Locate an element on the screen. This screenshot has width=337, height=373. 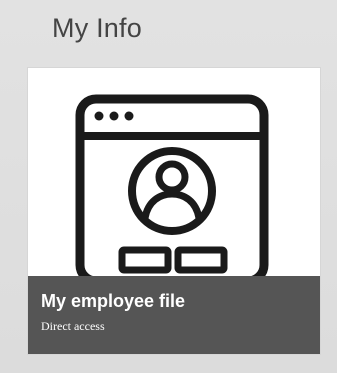
tile-title: My employee file is located at coordinates (113, 301).